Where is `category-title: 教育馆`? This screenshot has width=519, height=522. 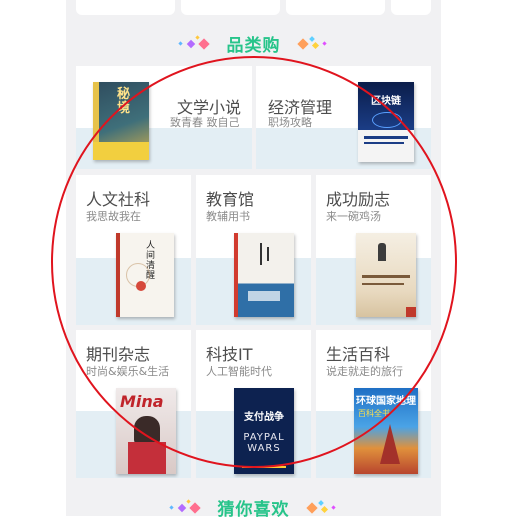 category-title: 教育馆 is located at coordinates (230, 199).